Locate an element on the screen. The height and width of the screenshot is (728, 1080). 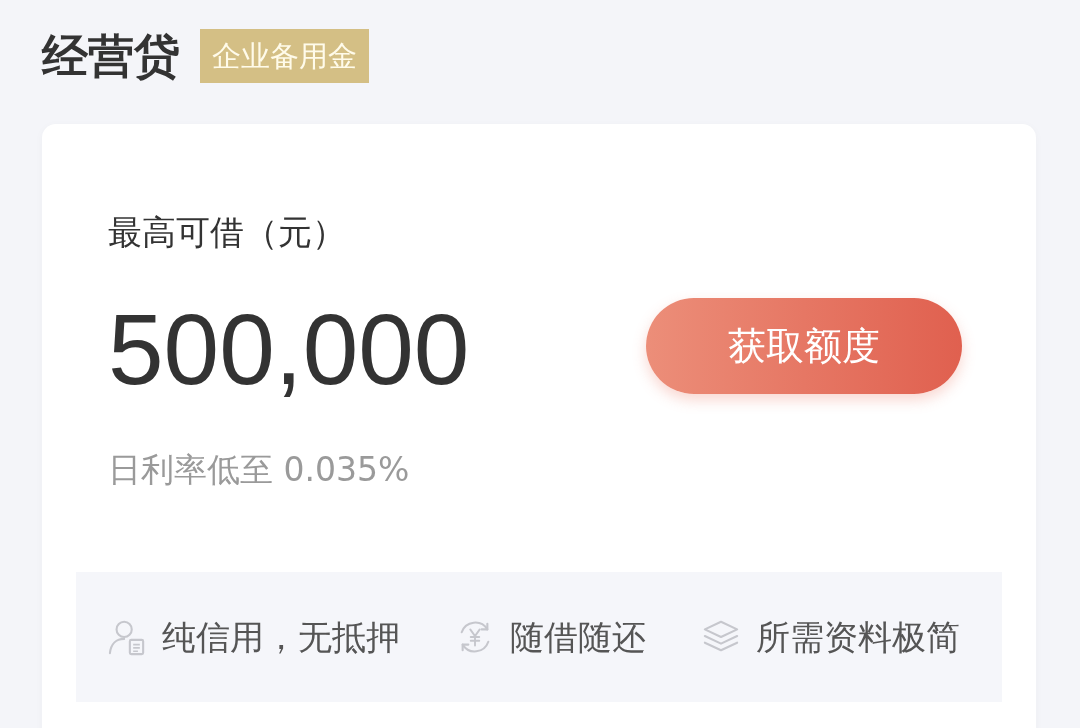
feature-label: 随借随还 is located at coordinates (578, 637).